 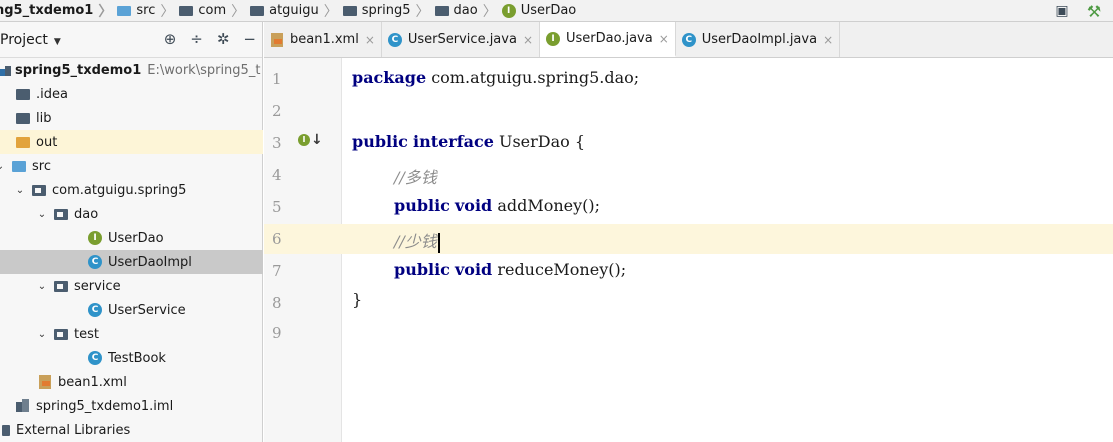 I want to click on locate-icon: ⊕, so click(x=170, y=39).